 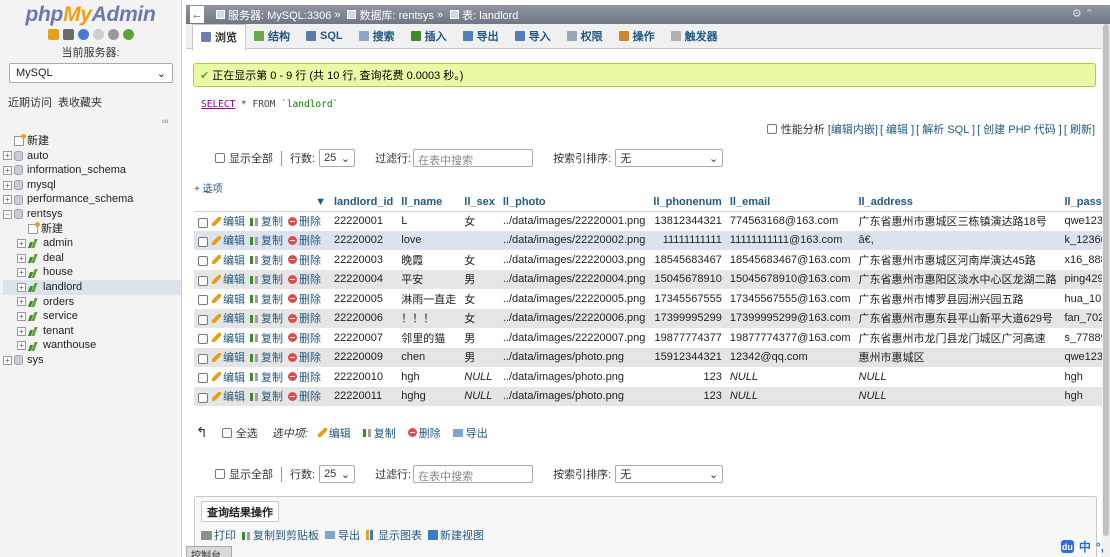 What do you see at coordinates (92, 316) in the screenshot?
I see `tree-item-service: + service` at bounding box center [92, 316].